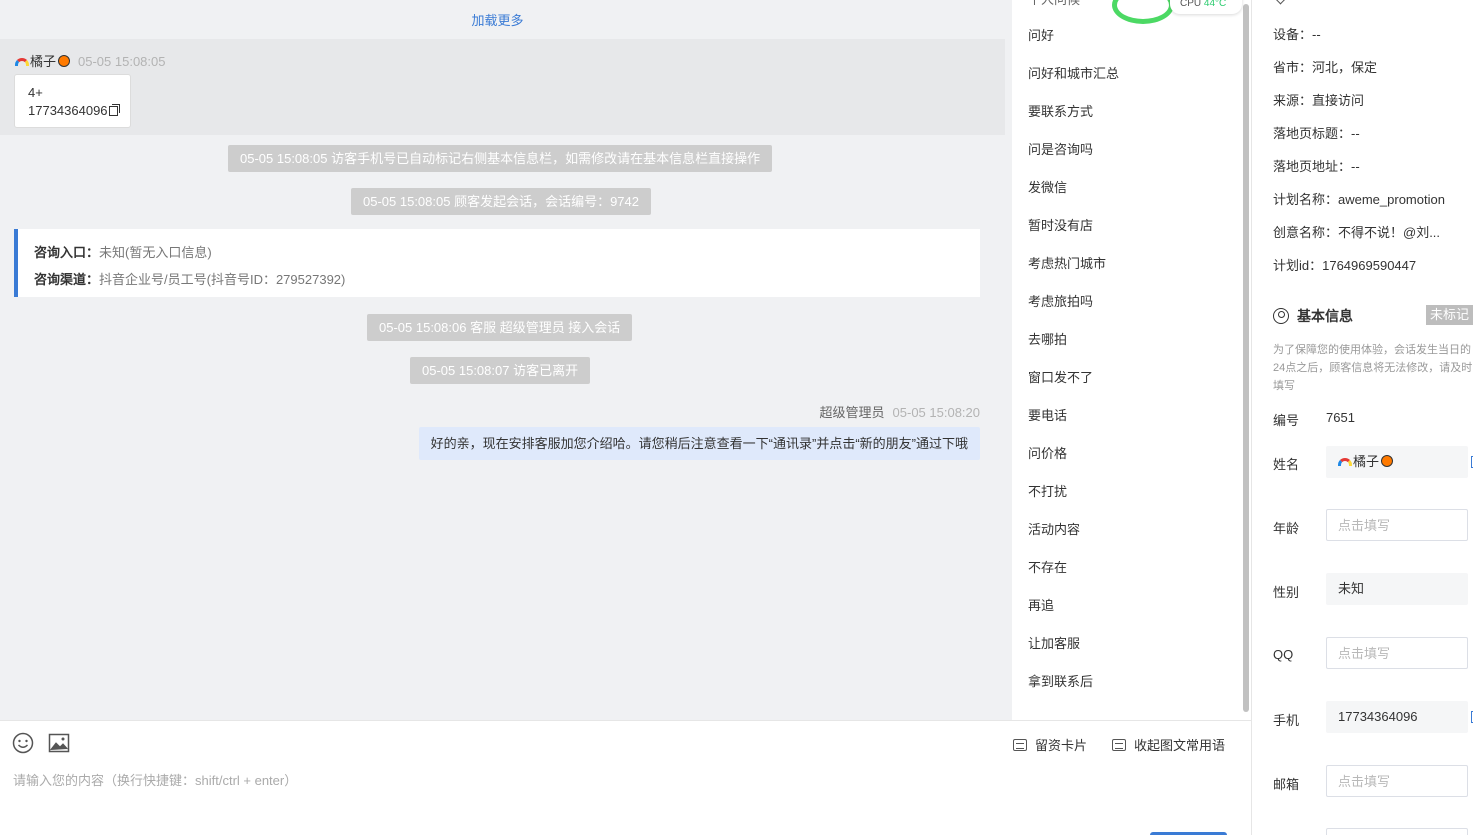  I want to click on chevron-down-icon, so click(1280, 2).